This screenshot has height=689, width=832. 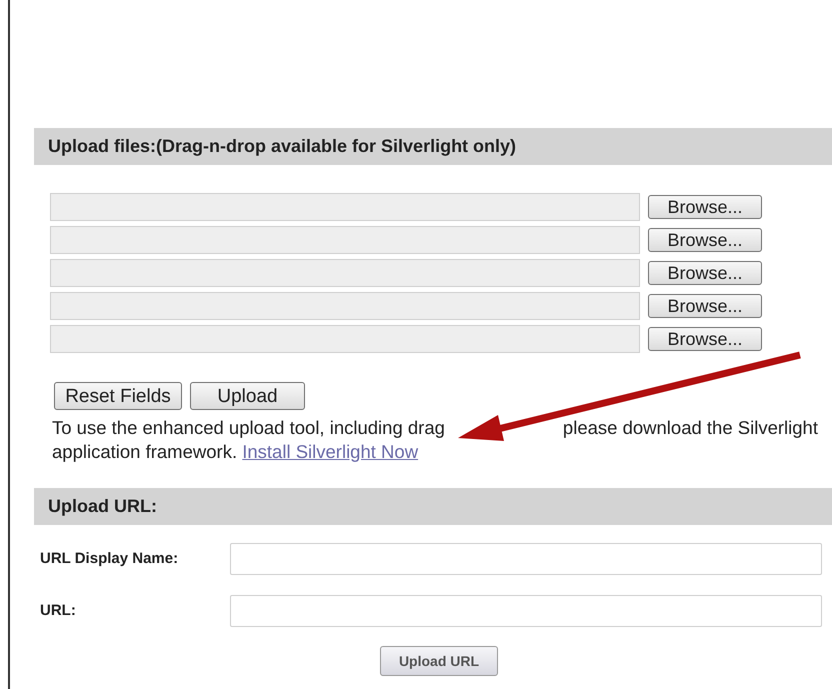 What do you see at coordinates (248, 428) in the screenshot?
I see `notice-text: To use the enhanced upload tool, including drag` at bounding box center [248, 428].